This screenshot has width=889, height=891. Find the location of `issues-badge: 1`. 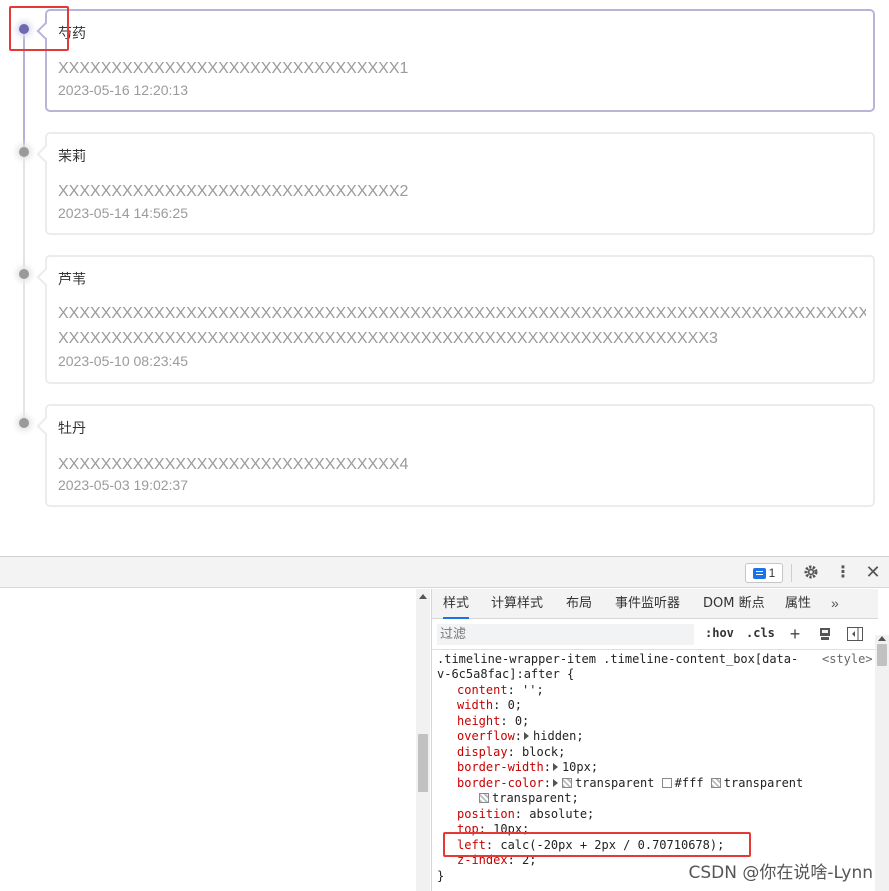

issues-badge: 1 is located at coordinates (764, 573).